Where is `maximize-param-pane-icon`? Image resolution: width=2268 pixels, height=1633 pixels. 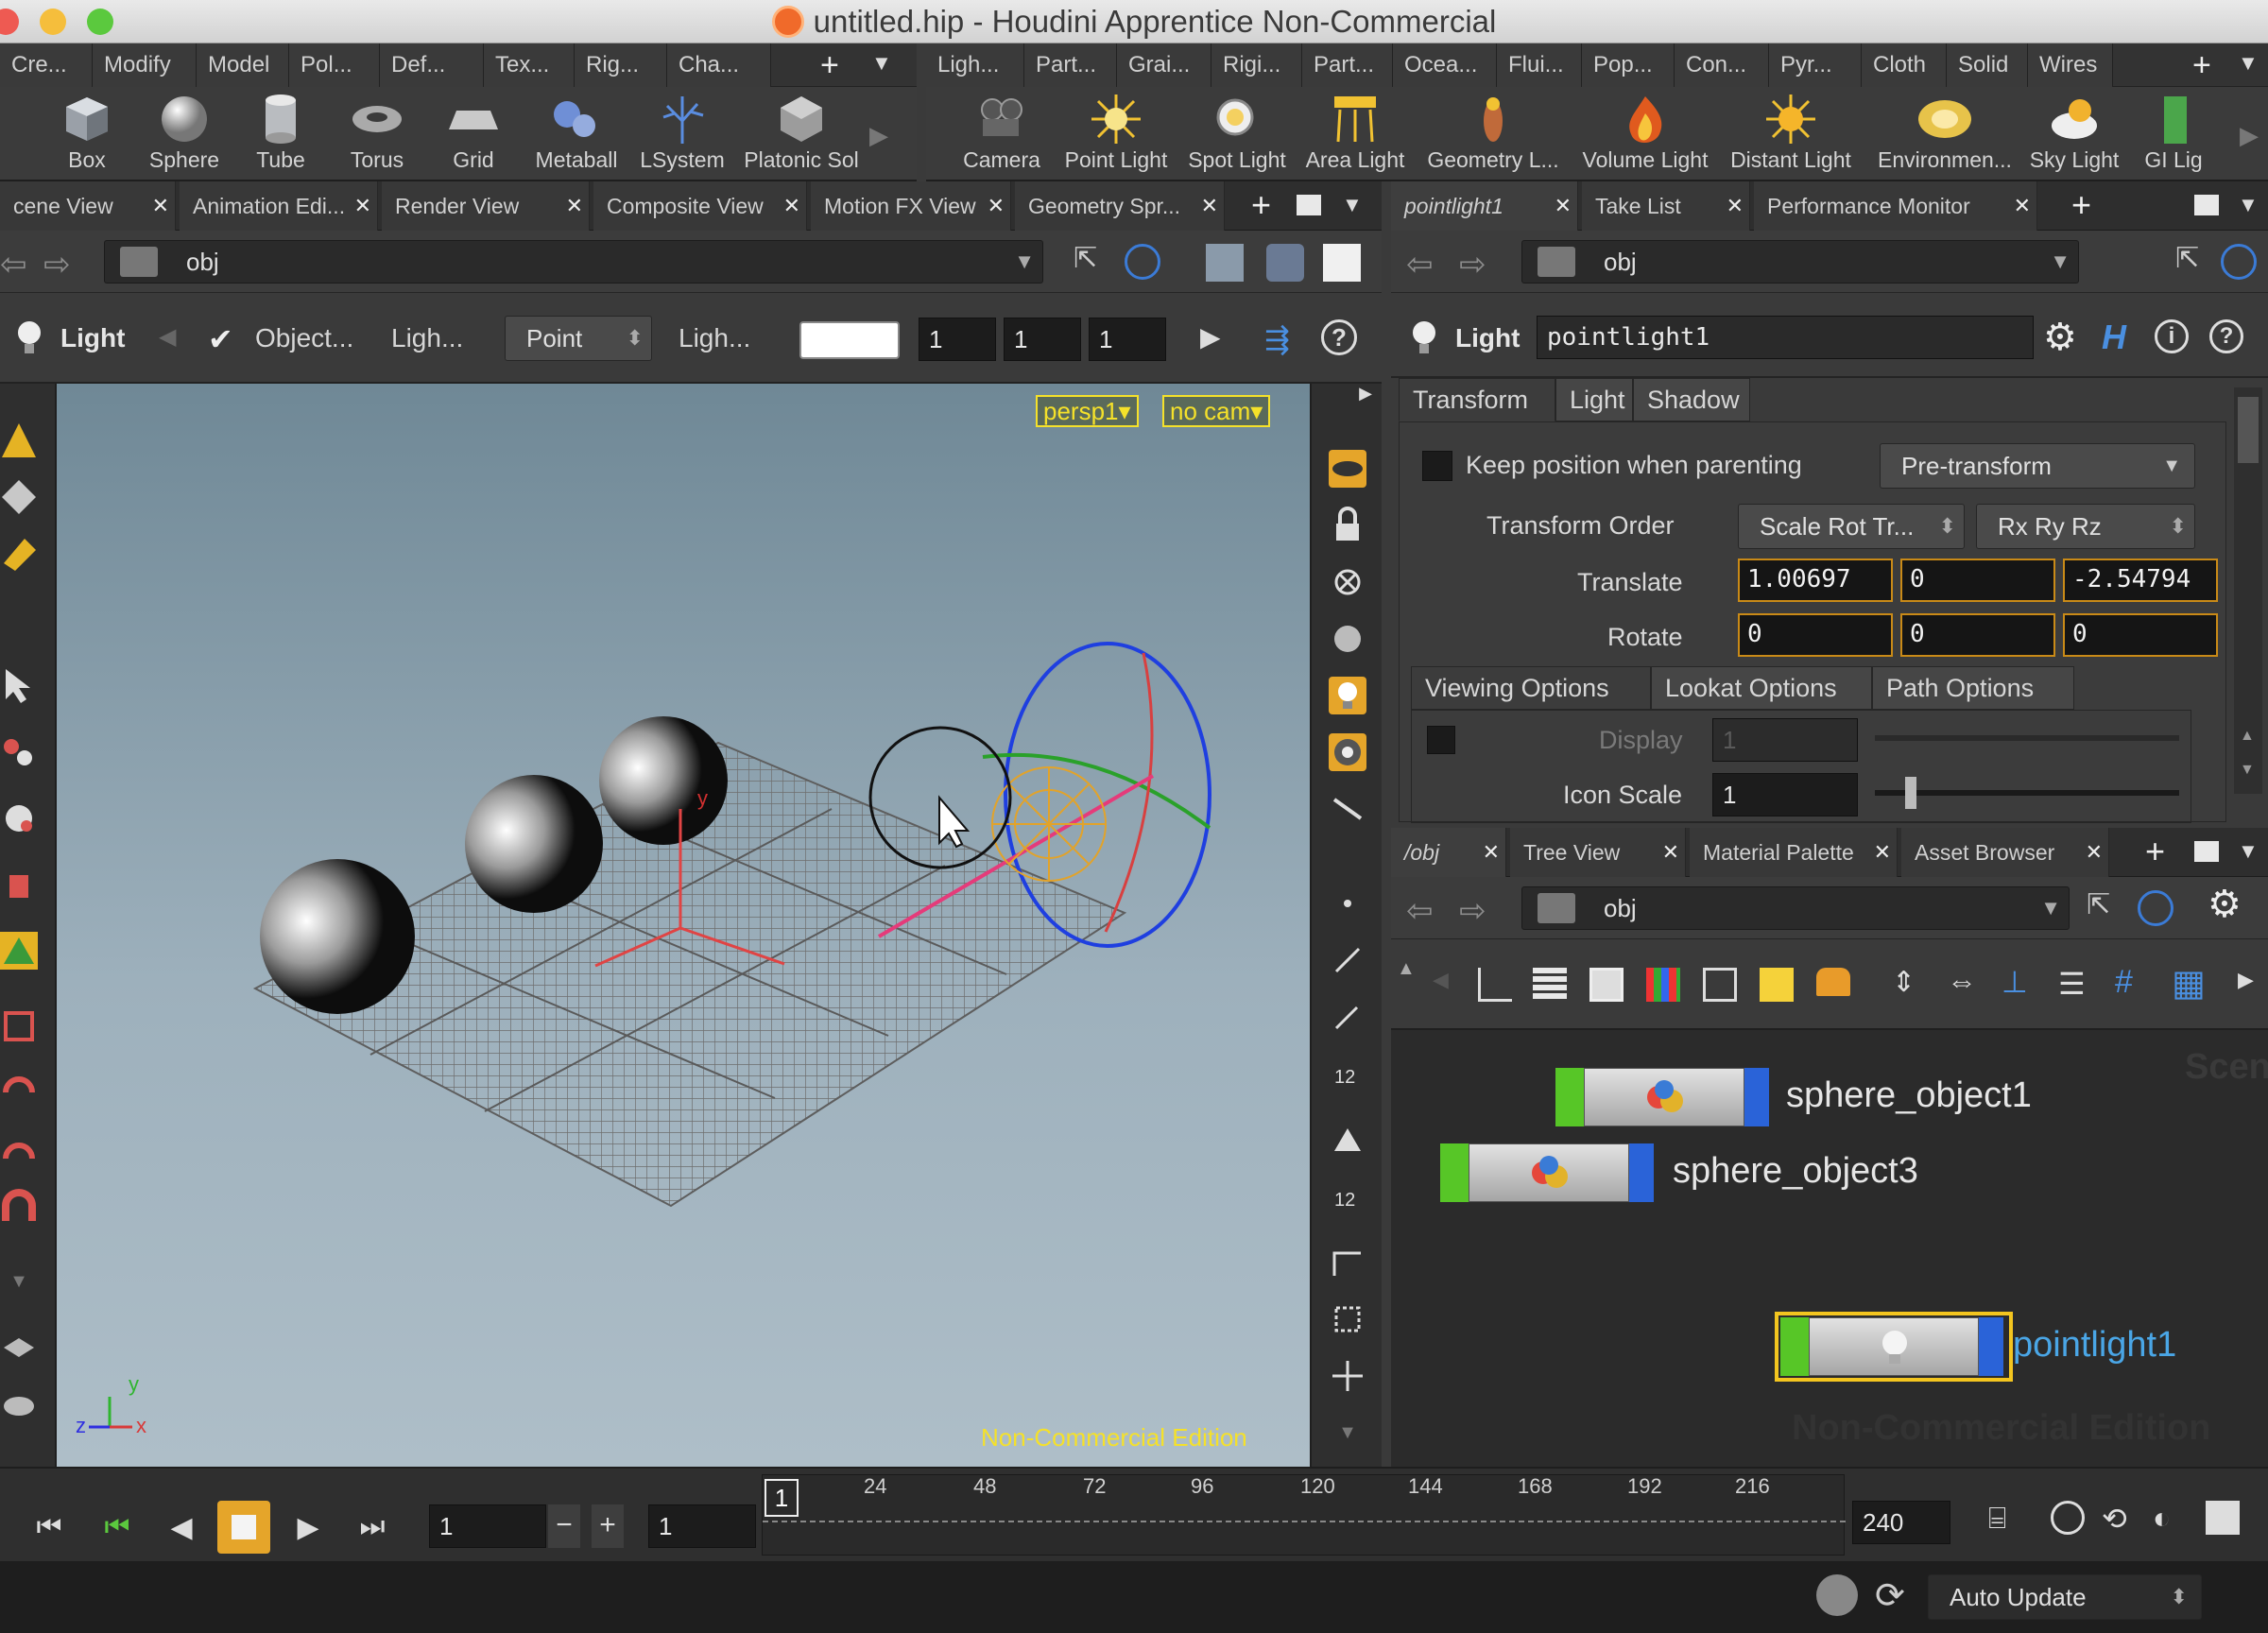 maximize-param-pane-icon is located at coordinates (2206, 205).